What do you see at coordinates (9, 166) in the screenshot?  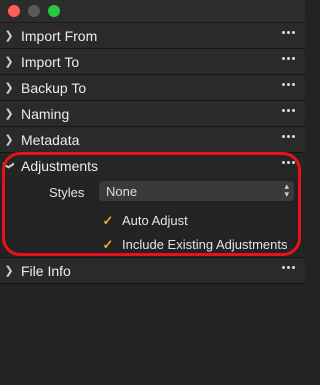 I see `chevron-down-icon: ❯` at bounding box center [9, 166].